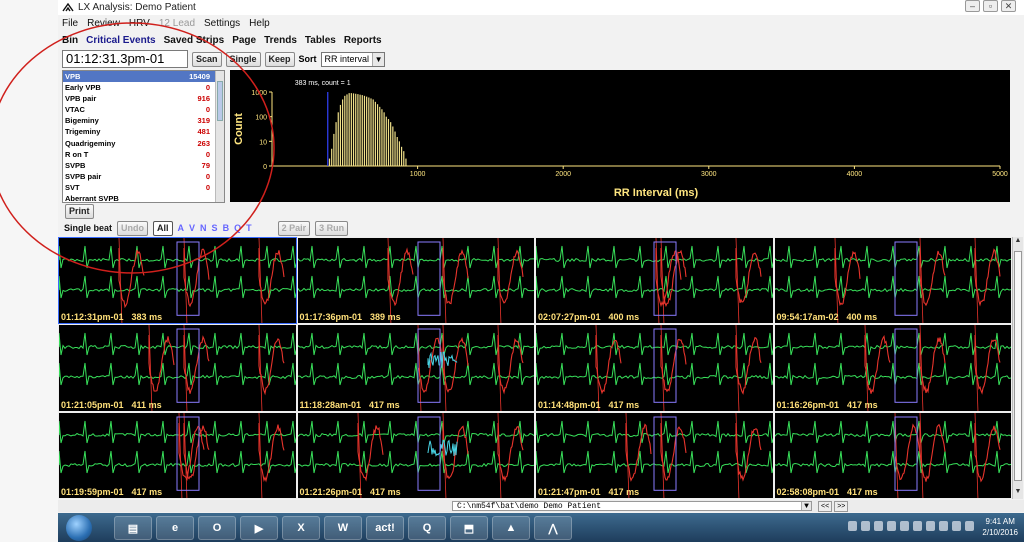 This screenshot has height=542, width=1024. What do you see at coordinates (215, 228) in the screenshot?
I see `class-s-button: S` at bounding box center [215, 228].